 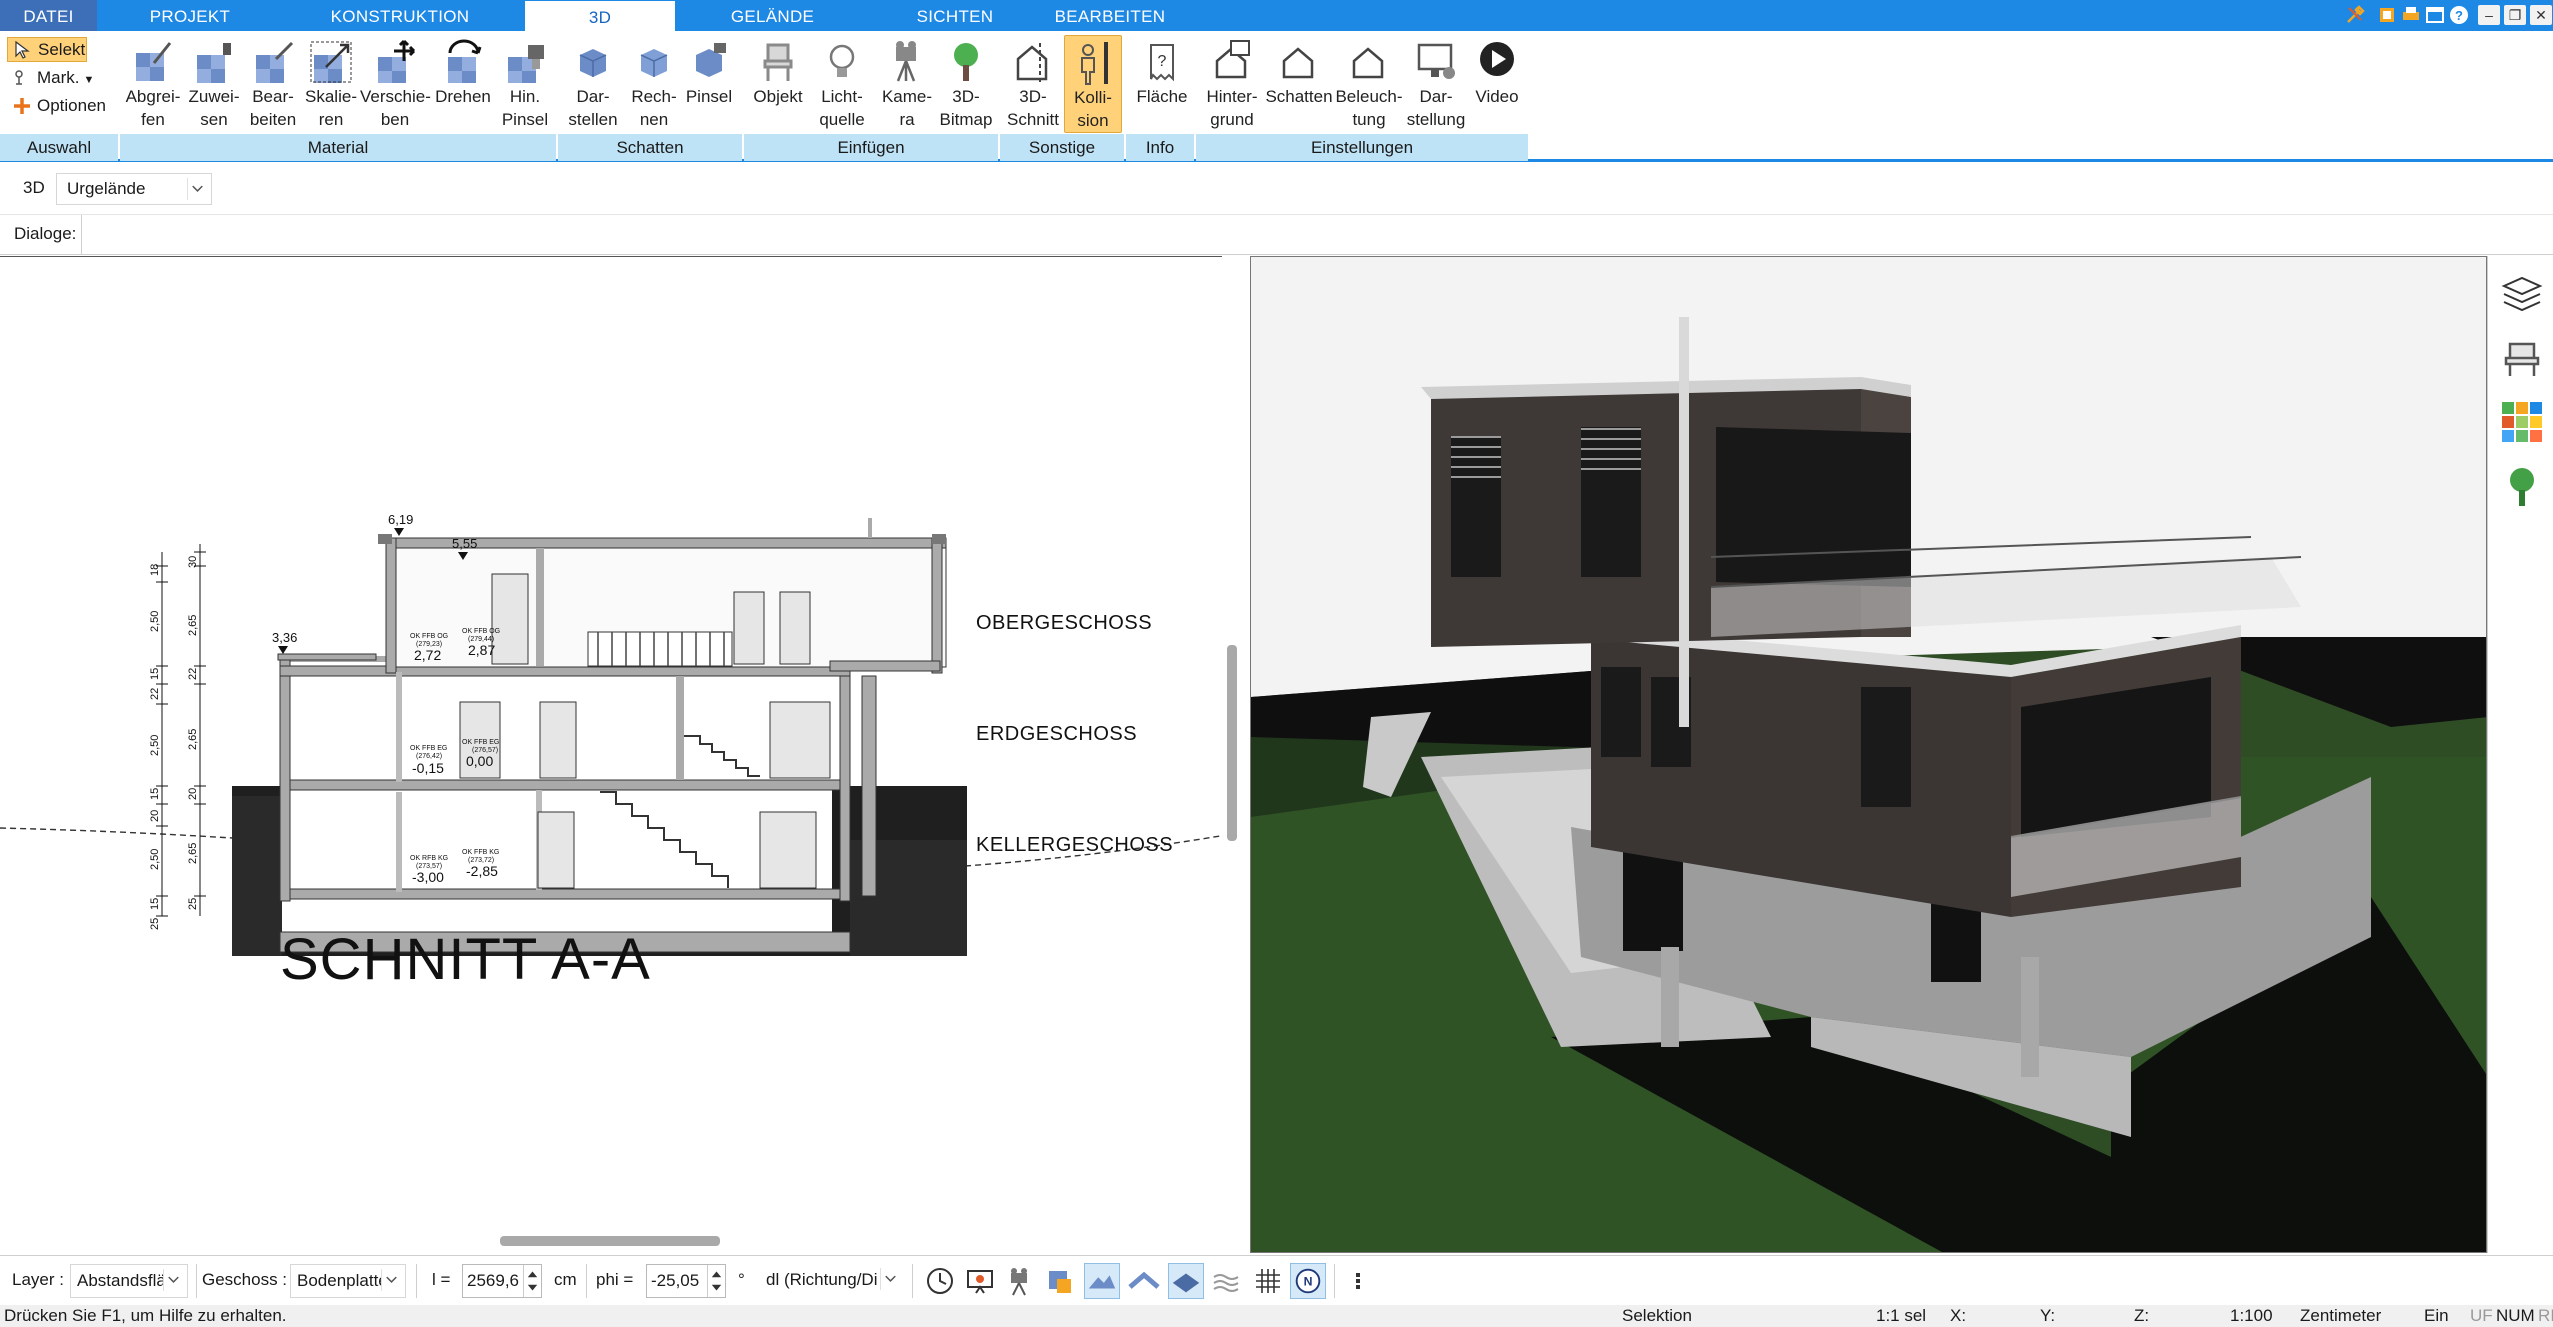 I want to click on tab-bearbeiten: BEARBEITEN, so click(x=1110, y=15).